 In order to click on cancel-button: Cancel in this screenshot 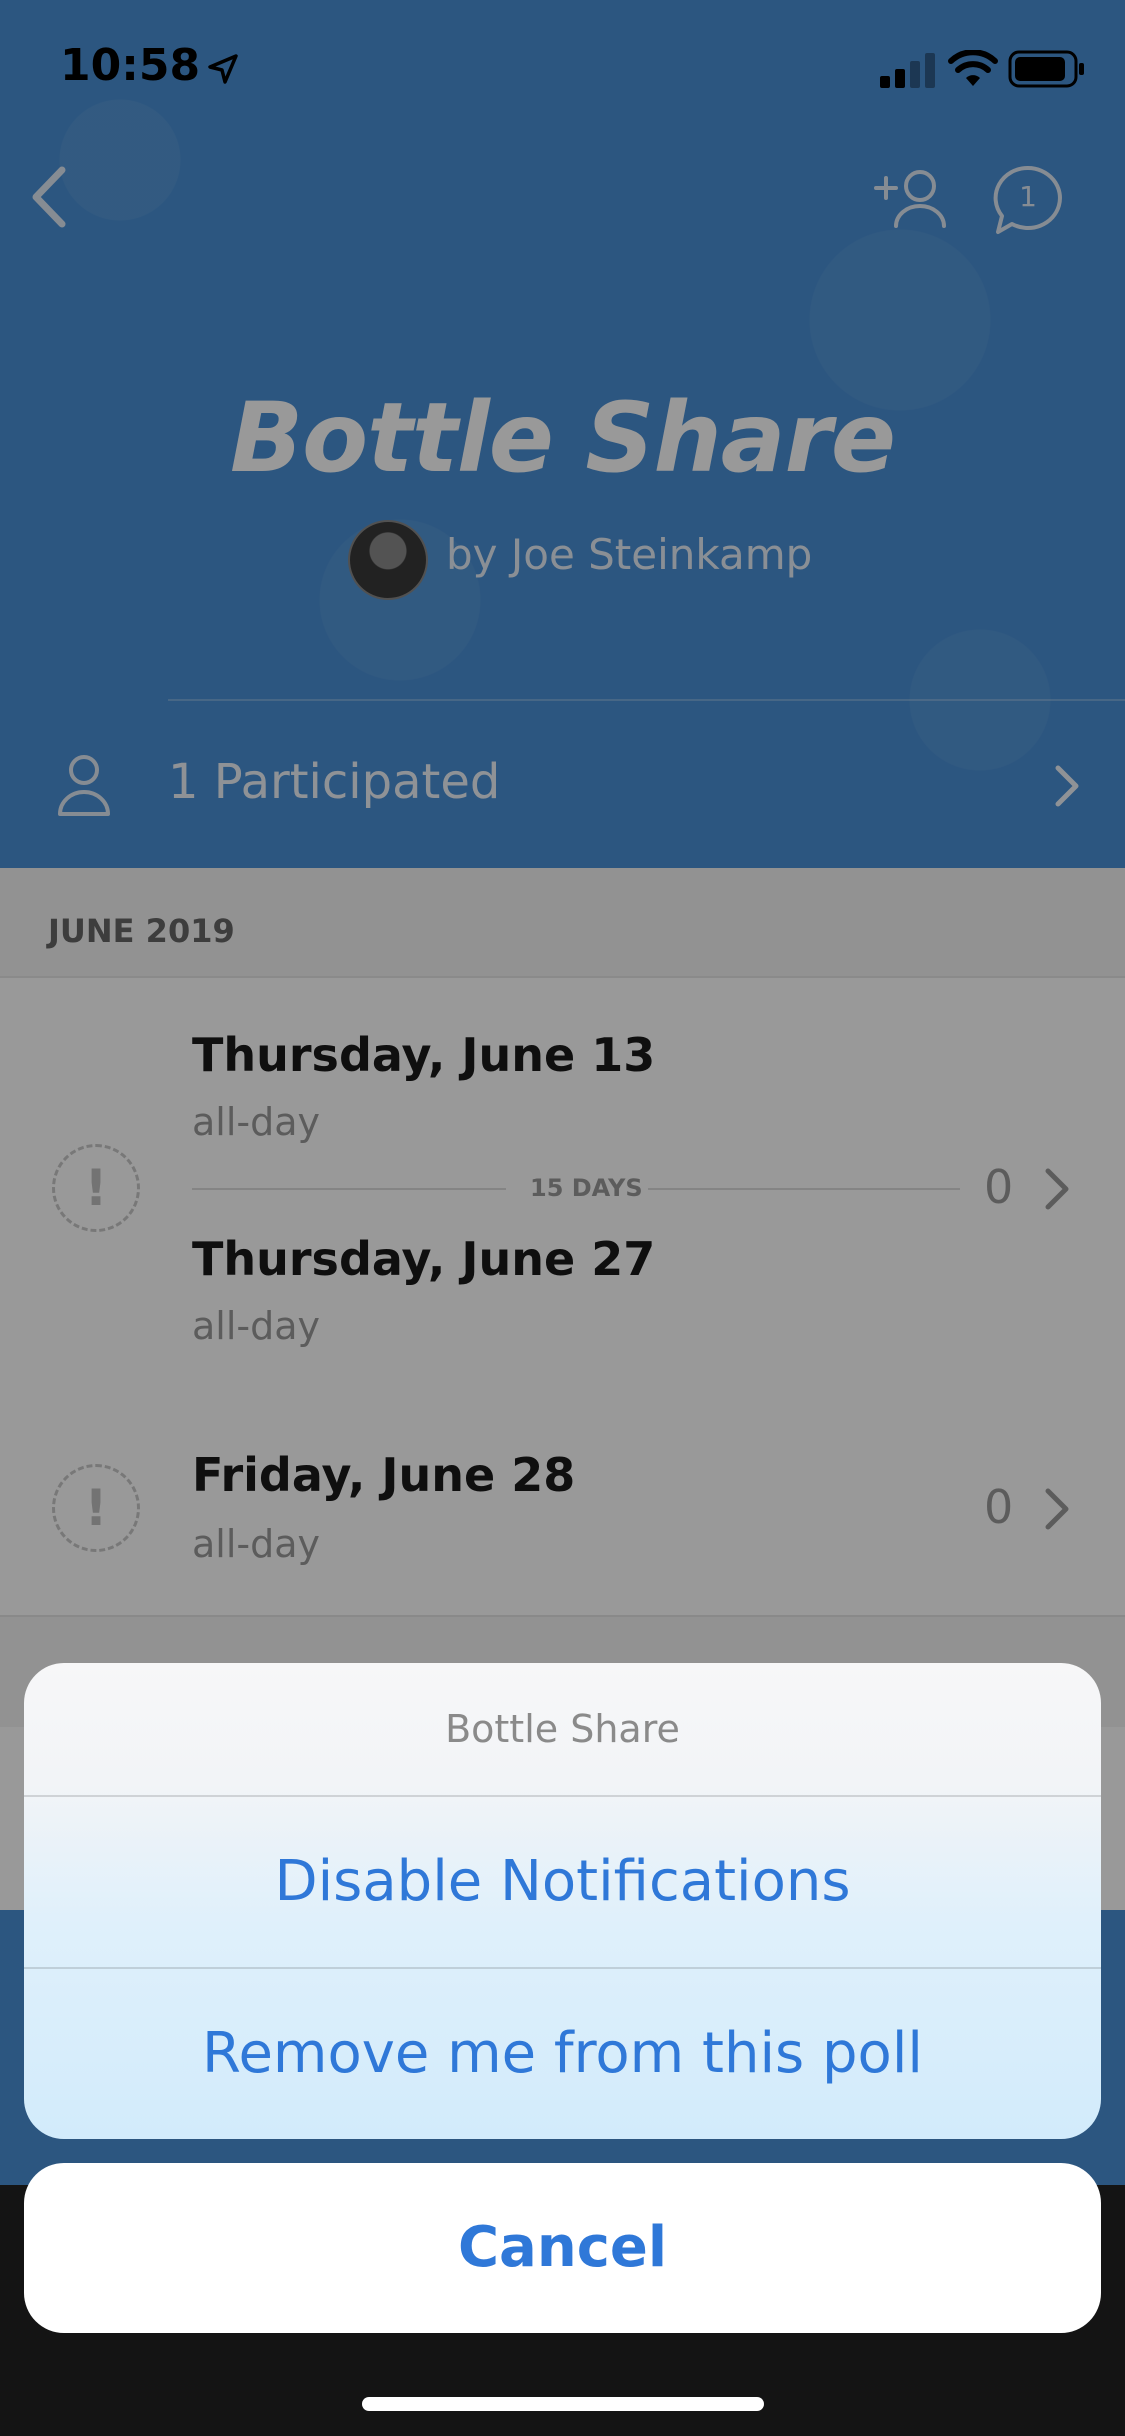, I will do `click(562, 2248)`.